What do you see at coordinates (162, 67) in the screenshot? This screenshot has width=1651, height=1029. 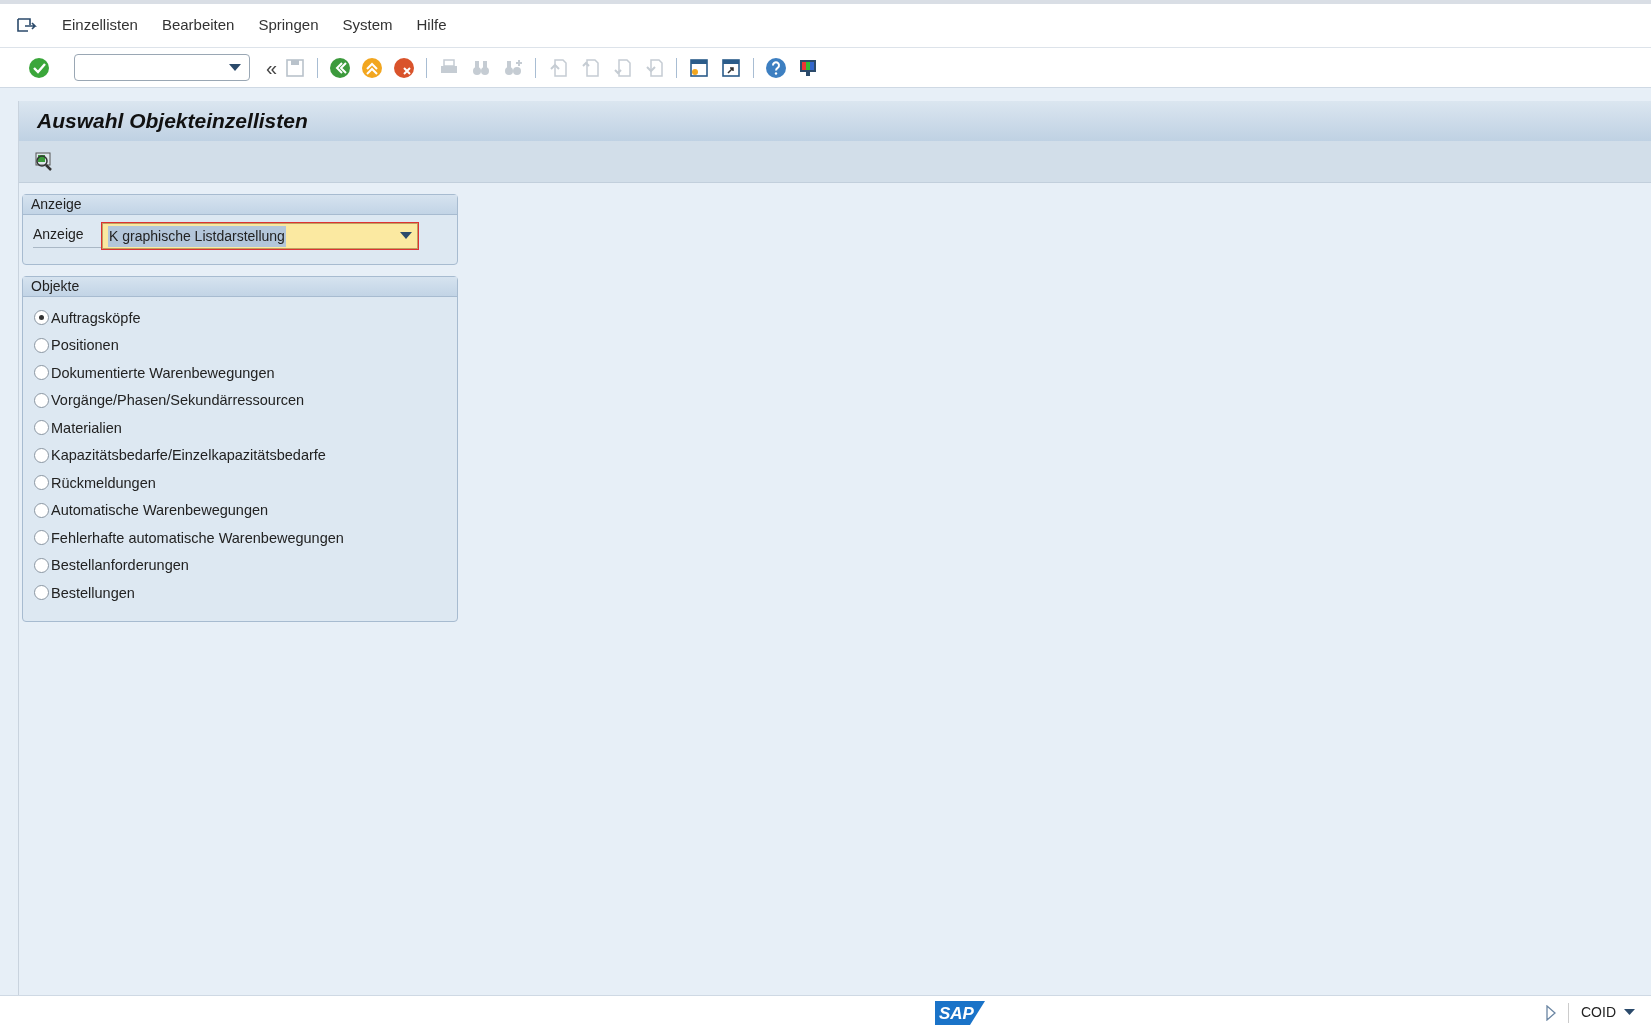 I see `command-field` at bounding box center [162, 67].